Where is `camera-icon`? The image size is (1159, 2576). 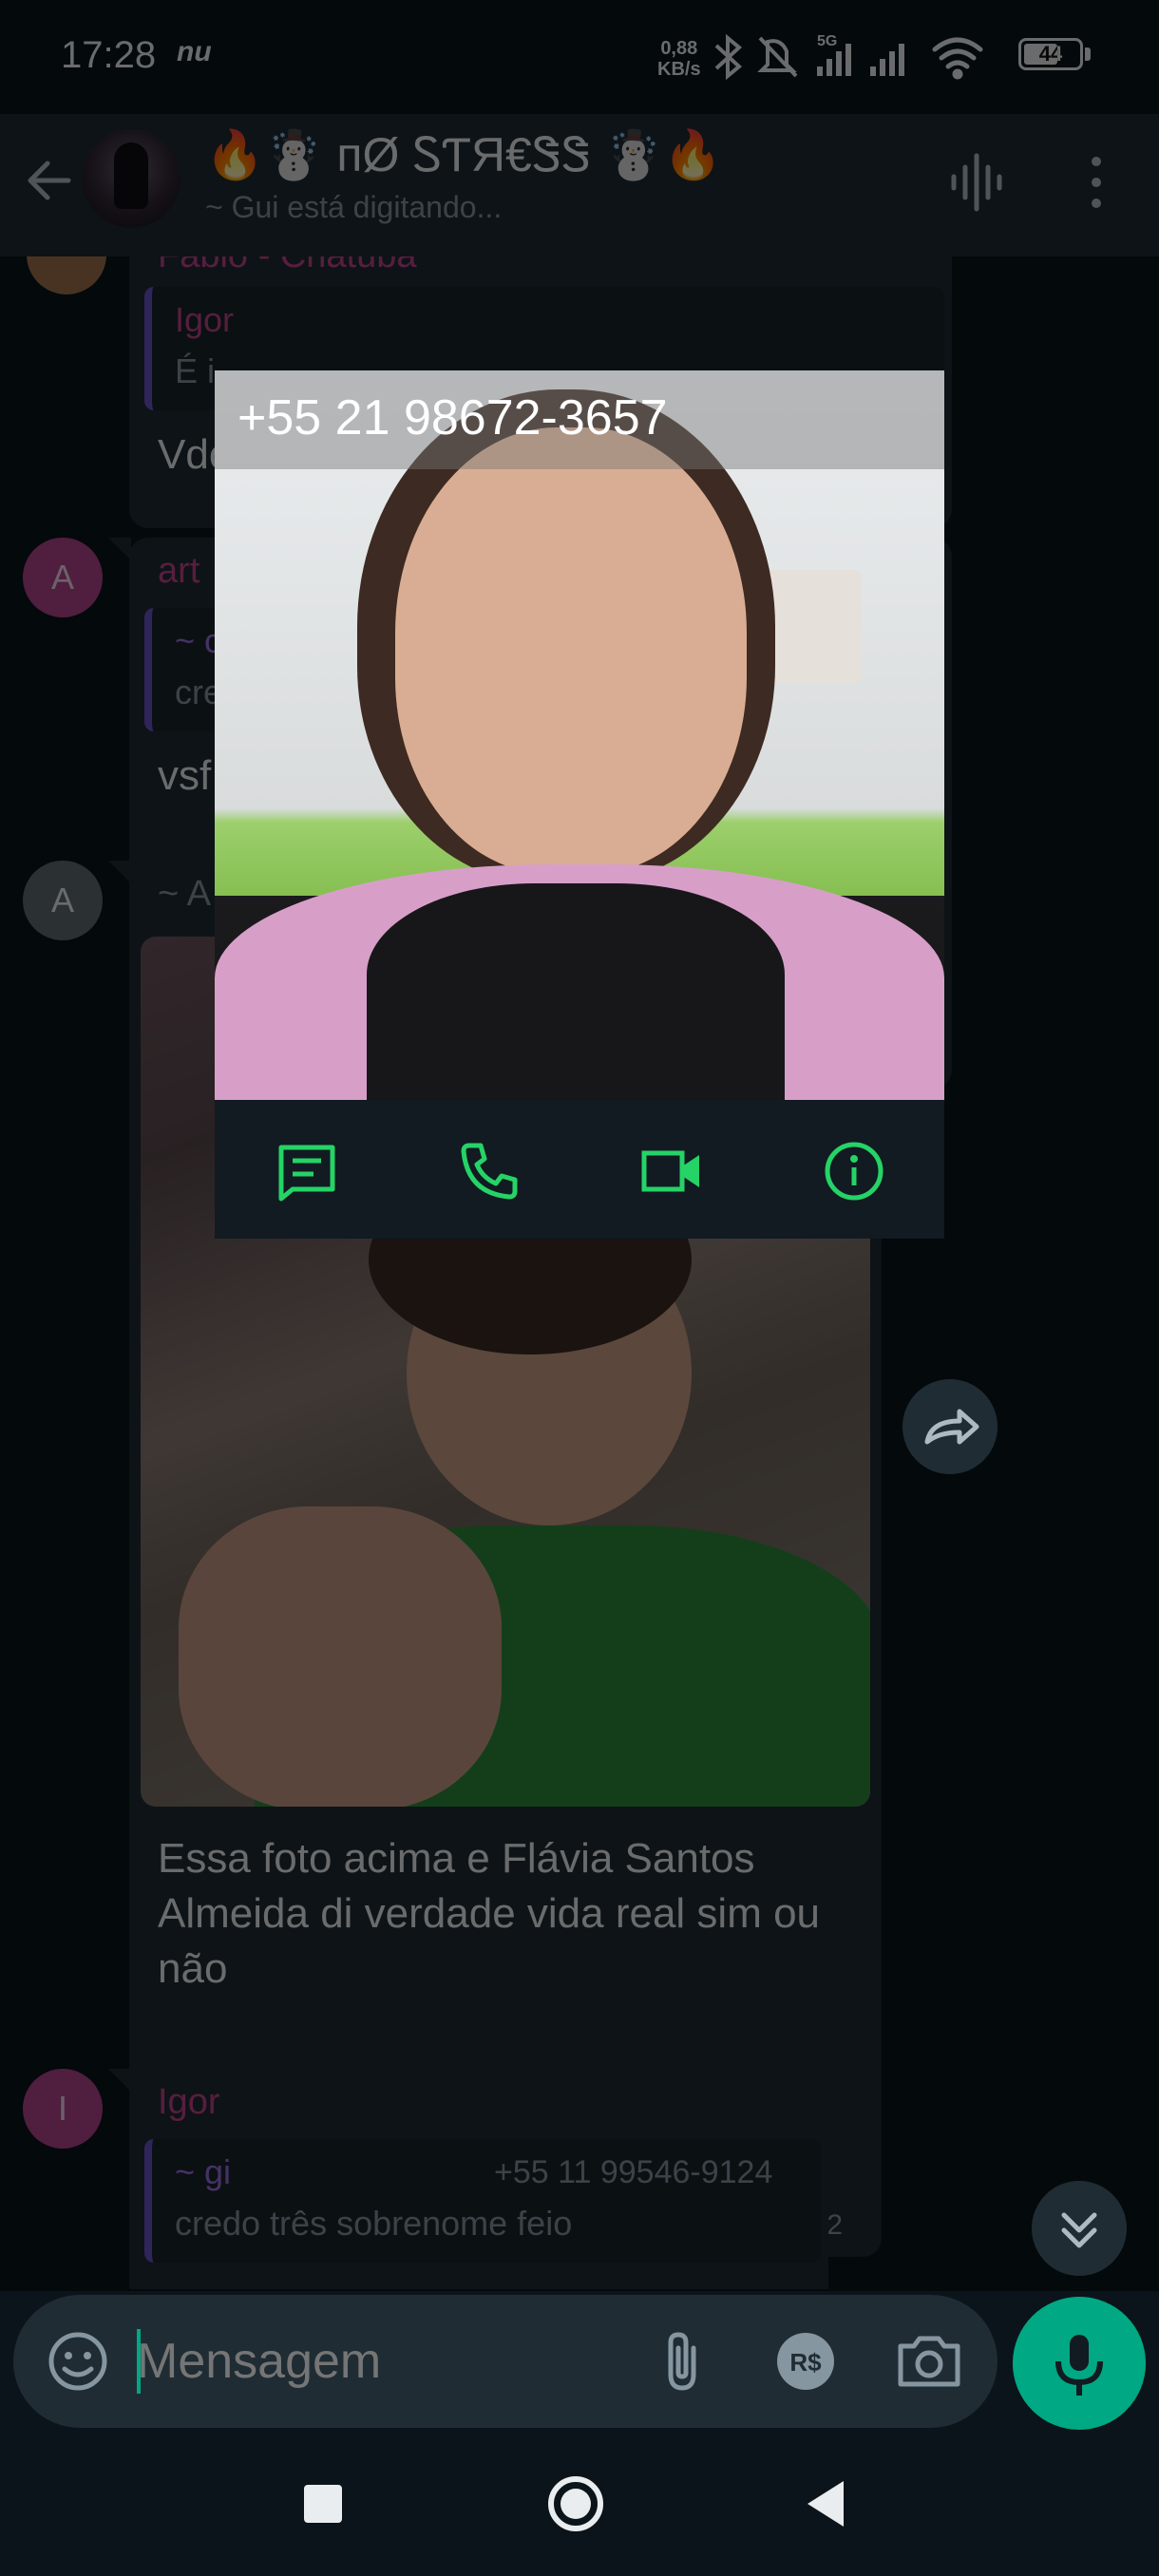 camera-icon is located at coordinates (929, 2361).